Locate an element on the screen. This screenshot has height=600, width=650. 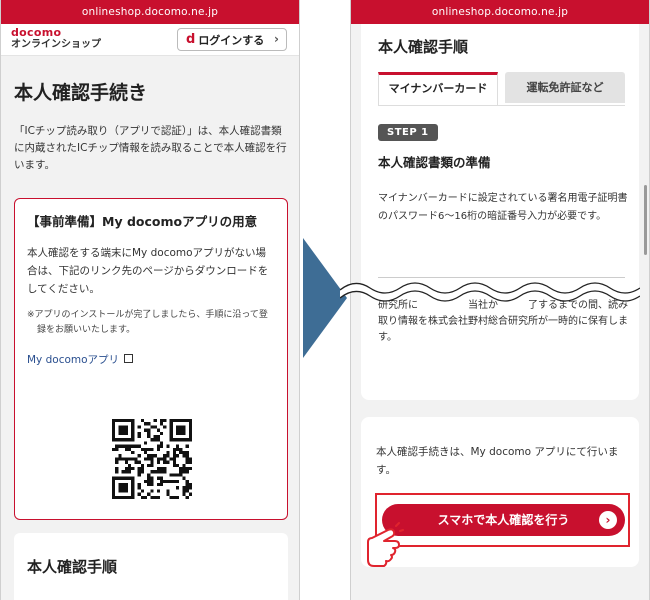
external-link-icon is located at coordinates (129, 358).